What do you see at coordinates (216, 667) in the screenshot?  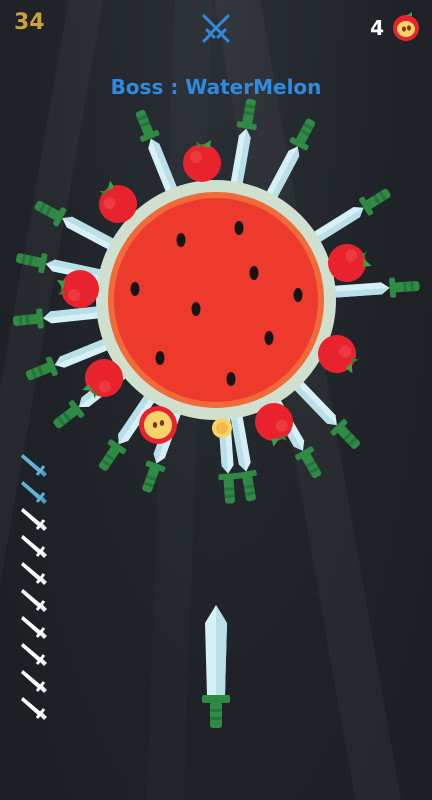 I see `throwing-knife` at bounding box center [216, 667].